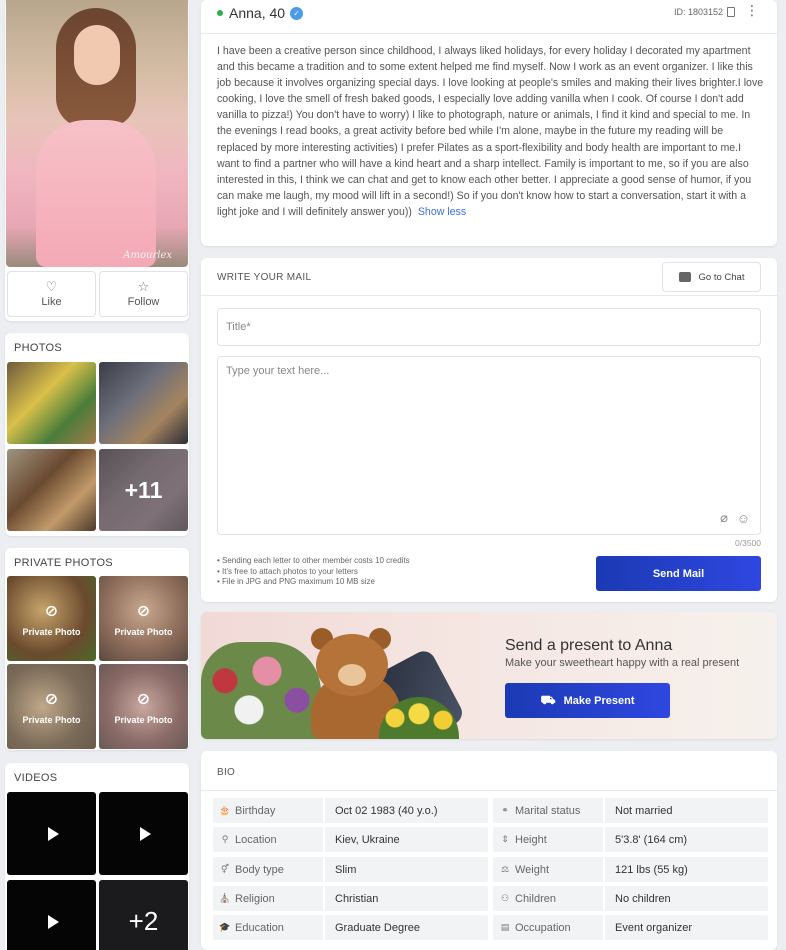  I want to click on profile-photo: Amourlex, so click(97, 133).